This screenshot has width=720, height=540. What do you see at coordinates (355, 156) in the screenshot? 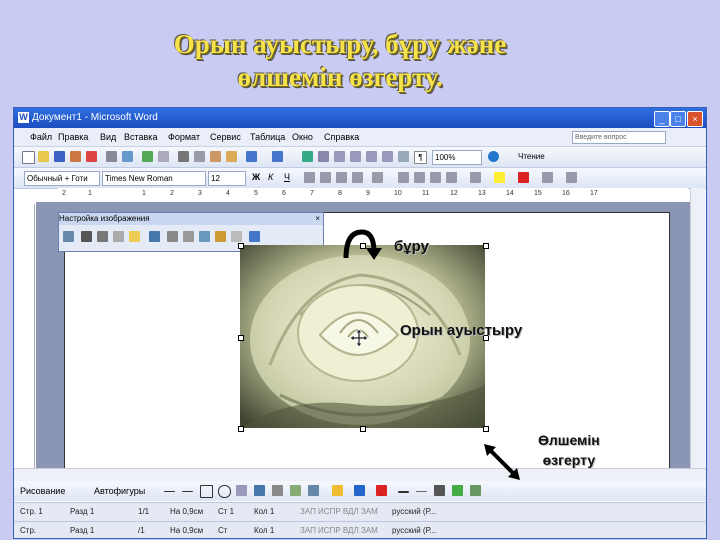
I see `excel-icon` at bounding box center [355, 156].